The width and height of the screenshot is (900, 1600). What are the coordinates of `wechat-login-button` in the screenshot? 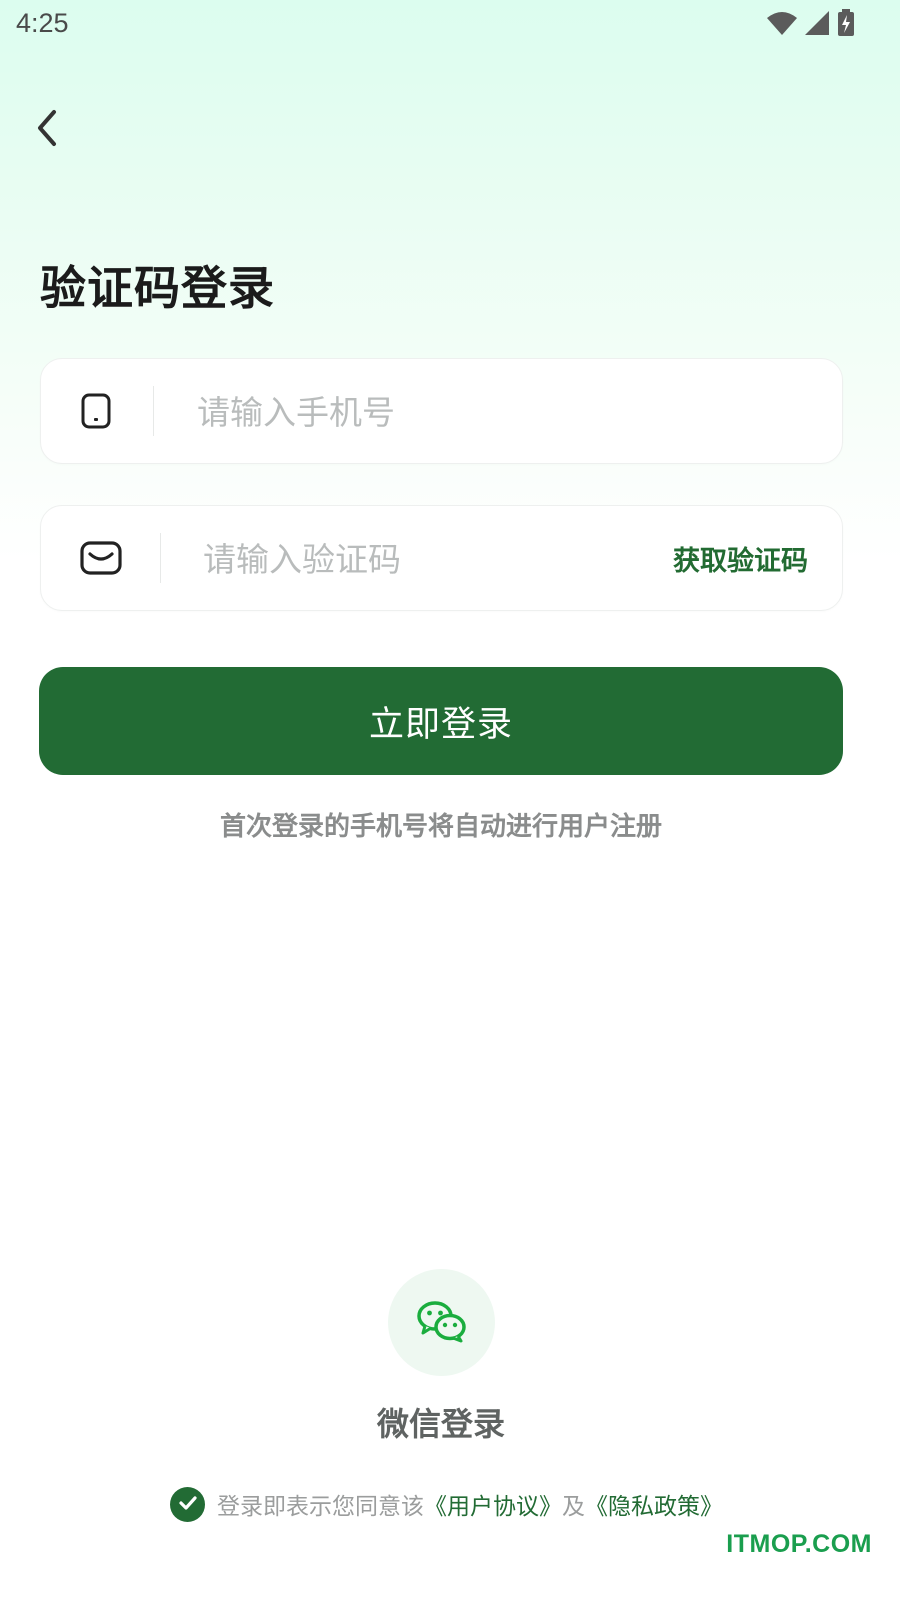 It's located at (441, 1322).